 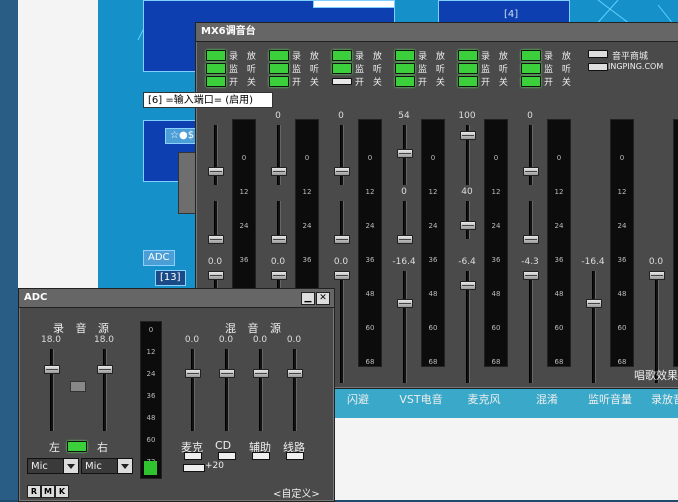 What do you see at coordinates (504, 12) in the screenshot?
I see `diagram-node-4: [4]` at bounding box center [504, 12].